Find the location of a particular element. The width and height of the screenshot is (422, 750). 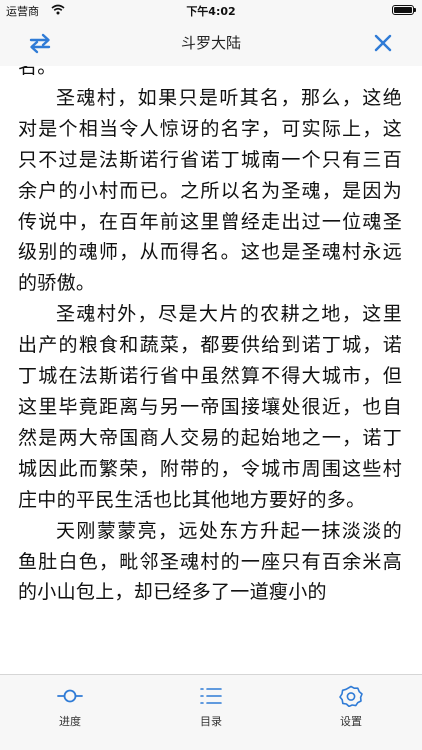

gear-icon is located at coordinates (351, 696).